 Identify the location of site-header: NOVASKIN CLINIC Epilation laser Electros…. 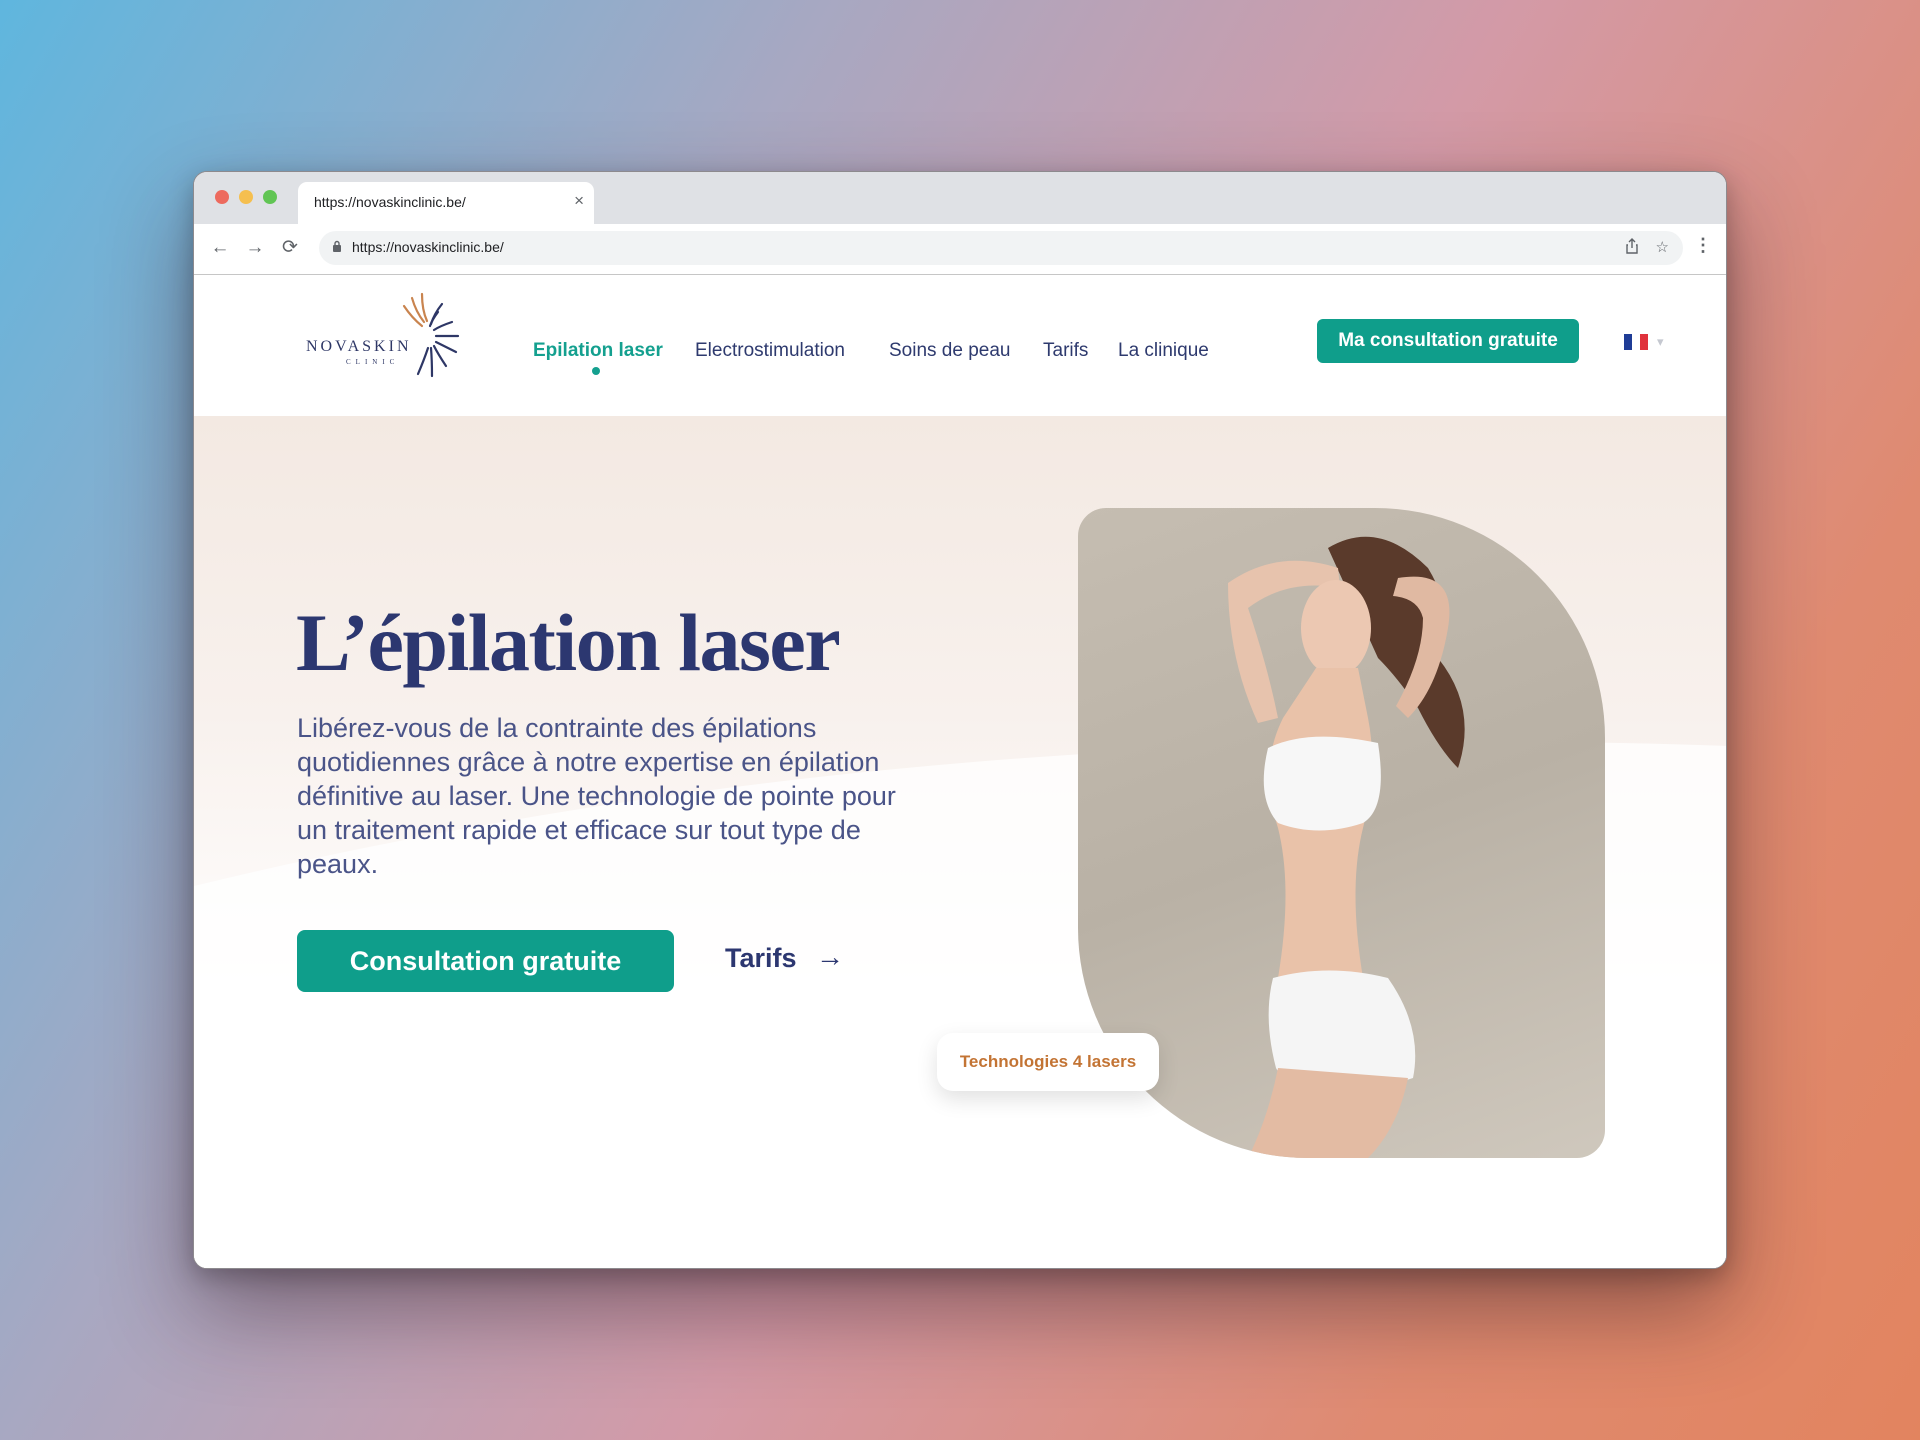
(960, 346).